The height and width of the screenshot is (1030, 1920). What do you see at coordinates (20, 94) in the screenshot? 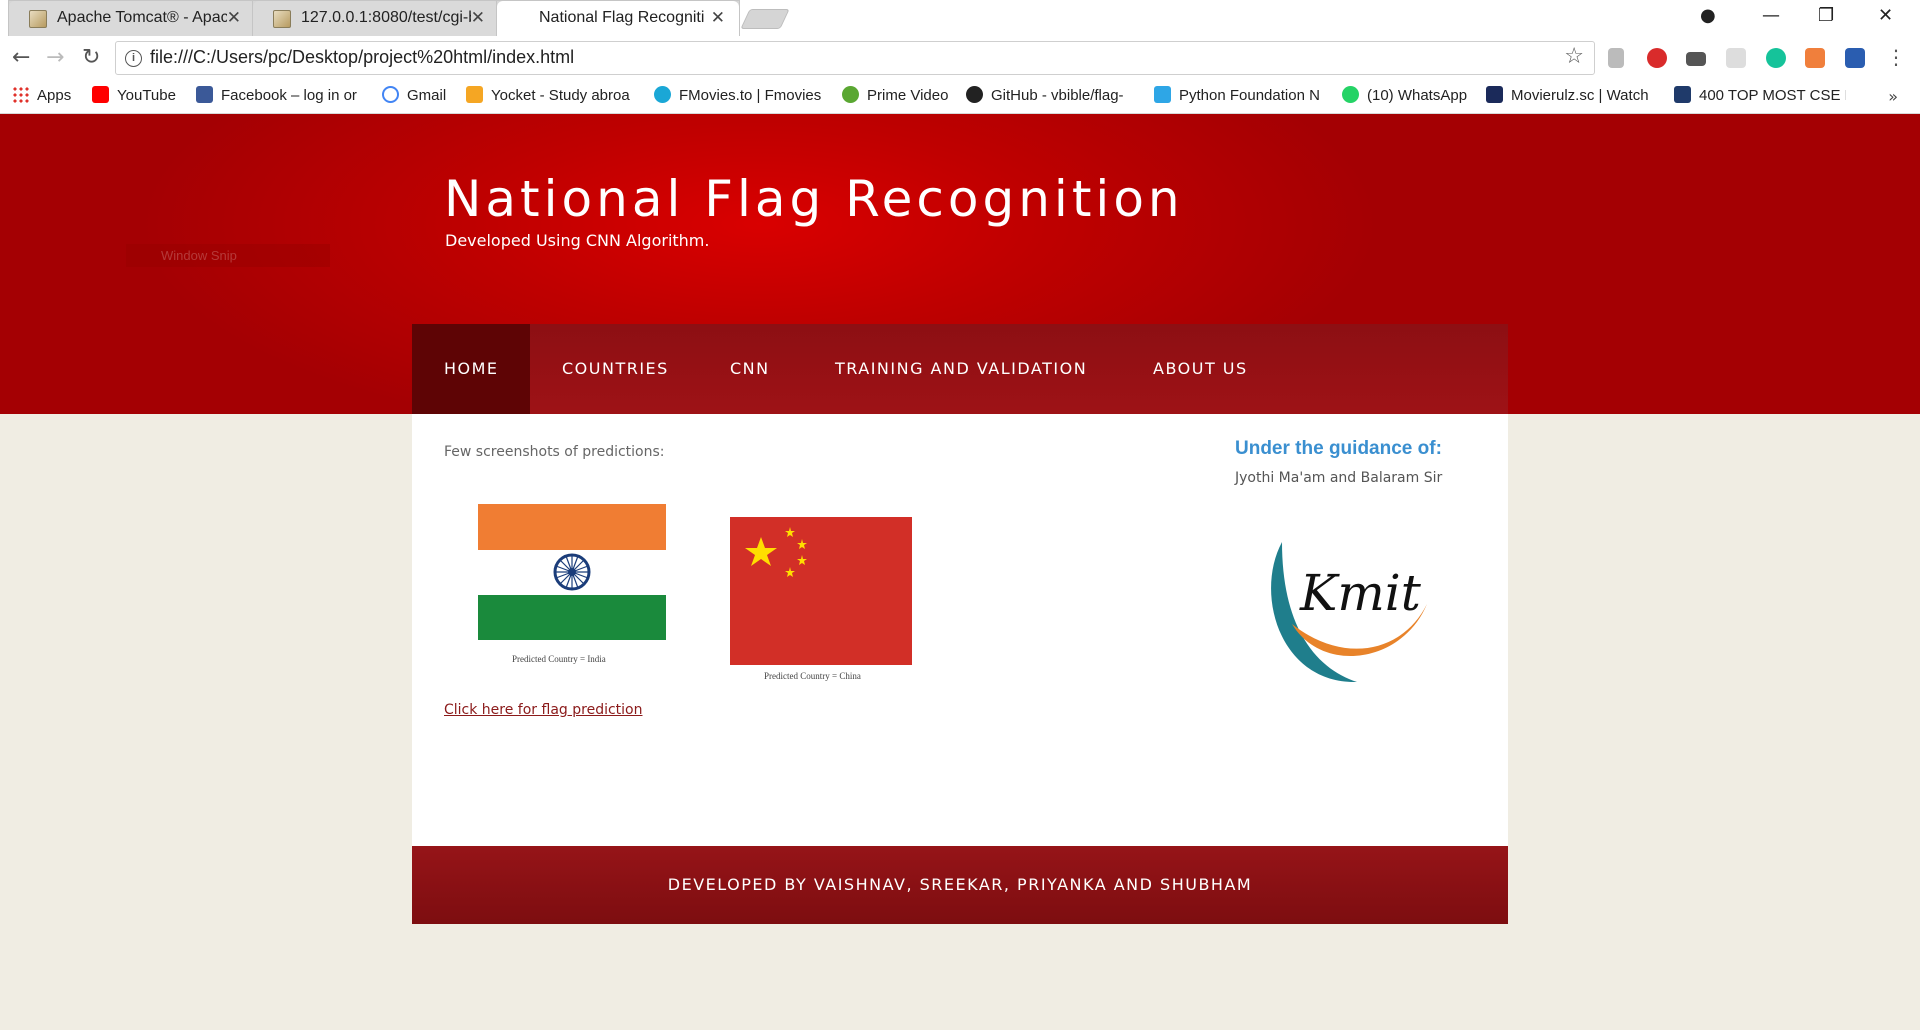
I see `apps-grid-icon` at bounding box center [20, 94].